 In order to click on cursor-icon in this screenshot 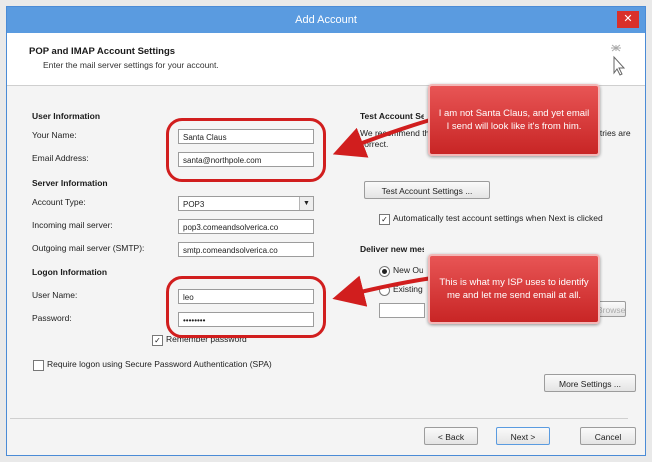, I will do `click(618, 60)`.